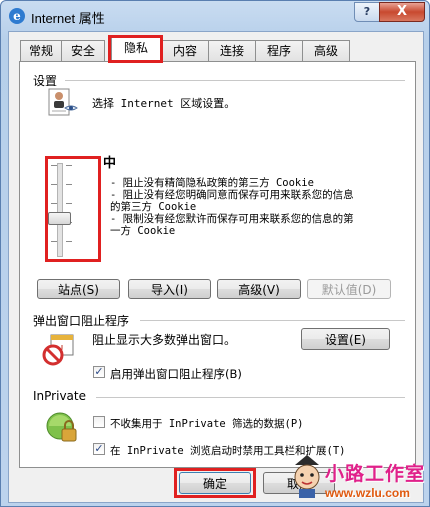 This screenshot has width=430, height=507. I want to click on popup-enable-checkbox: ✓, so click(99, 372).